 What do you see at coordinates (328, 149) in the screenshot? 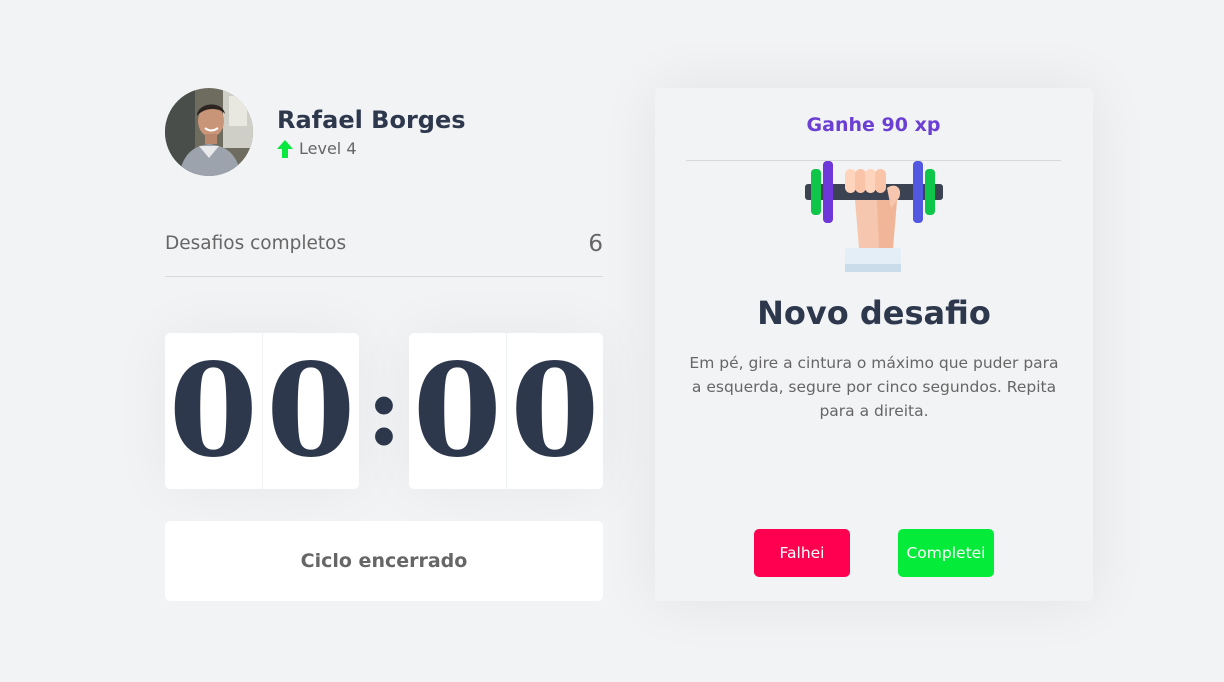
I see `level-label: Level 4` at bounding box center [328, 149].